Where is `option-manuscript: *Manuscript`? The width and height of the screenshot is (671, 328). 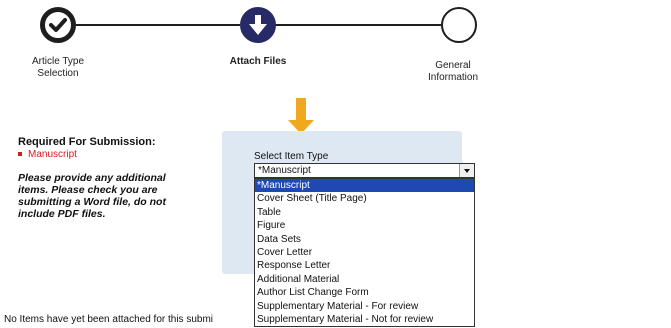 option-manuscript: *Manuscript is located at coordinates (364, 186).